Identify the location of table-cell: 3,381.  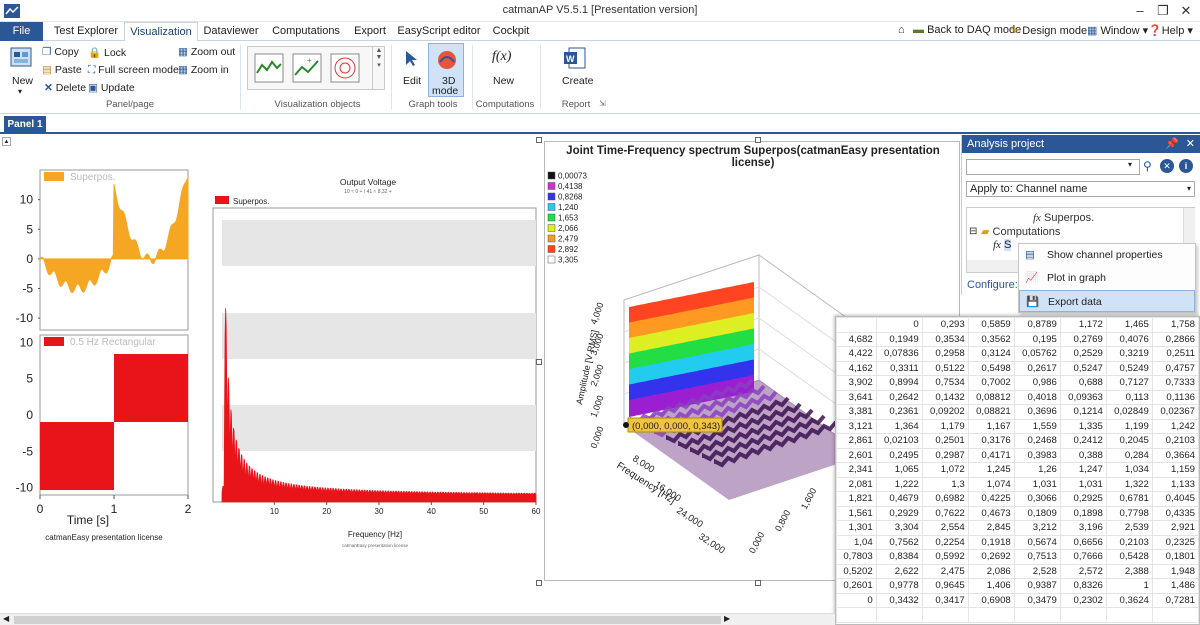
(856, 412).